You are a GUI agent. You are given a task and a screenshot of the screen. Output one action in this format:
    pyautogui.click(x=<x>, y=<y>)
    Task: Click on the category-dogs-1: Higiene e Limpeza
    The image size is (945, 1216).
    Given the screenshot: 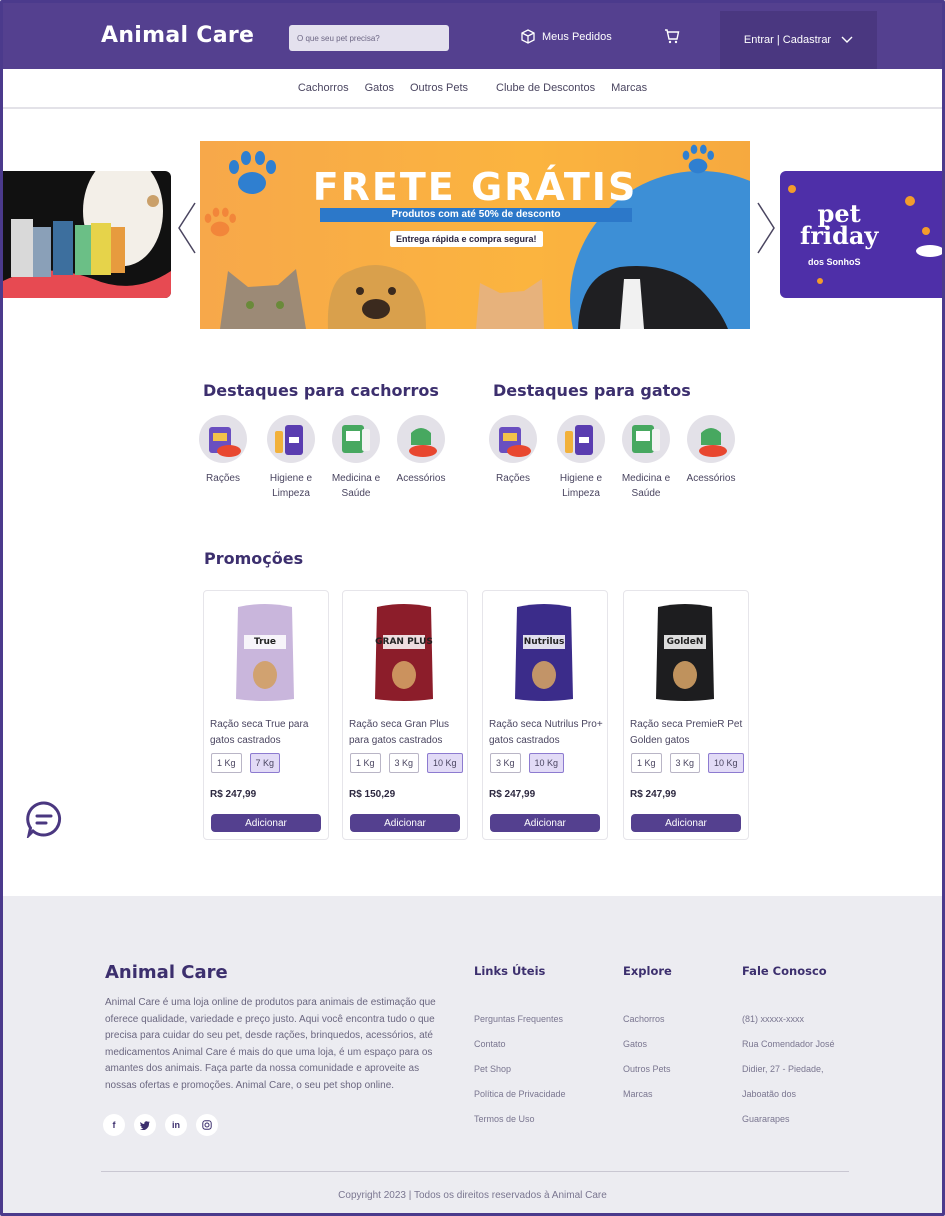 What is the action you would take?
    pyautogui.click(x=291, y=458)
    